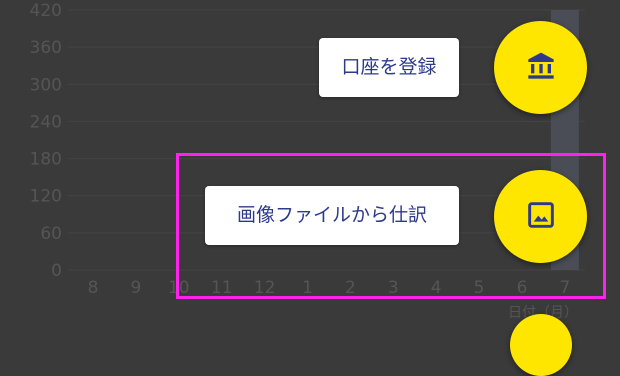 The image size is (620, 376). I want to click on partial-fab, so click(541, 345).